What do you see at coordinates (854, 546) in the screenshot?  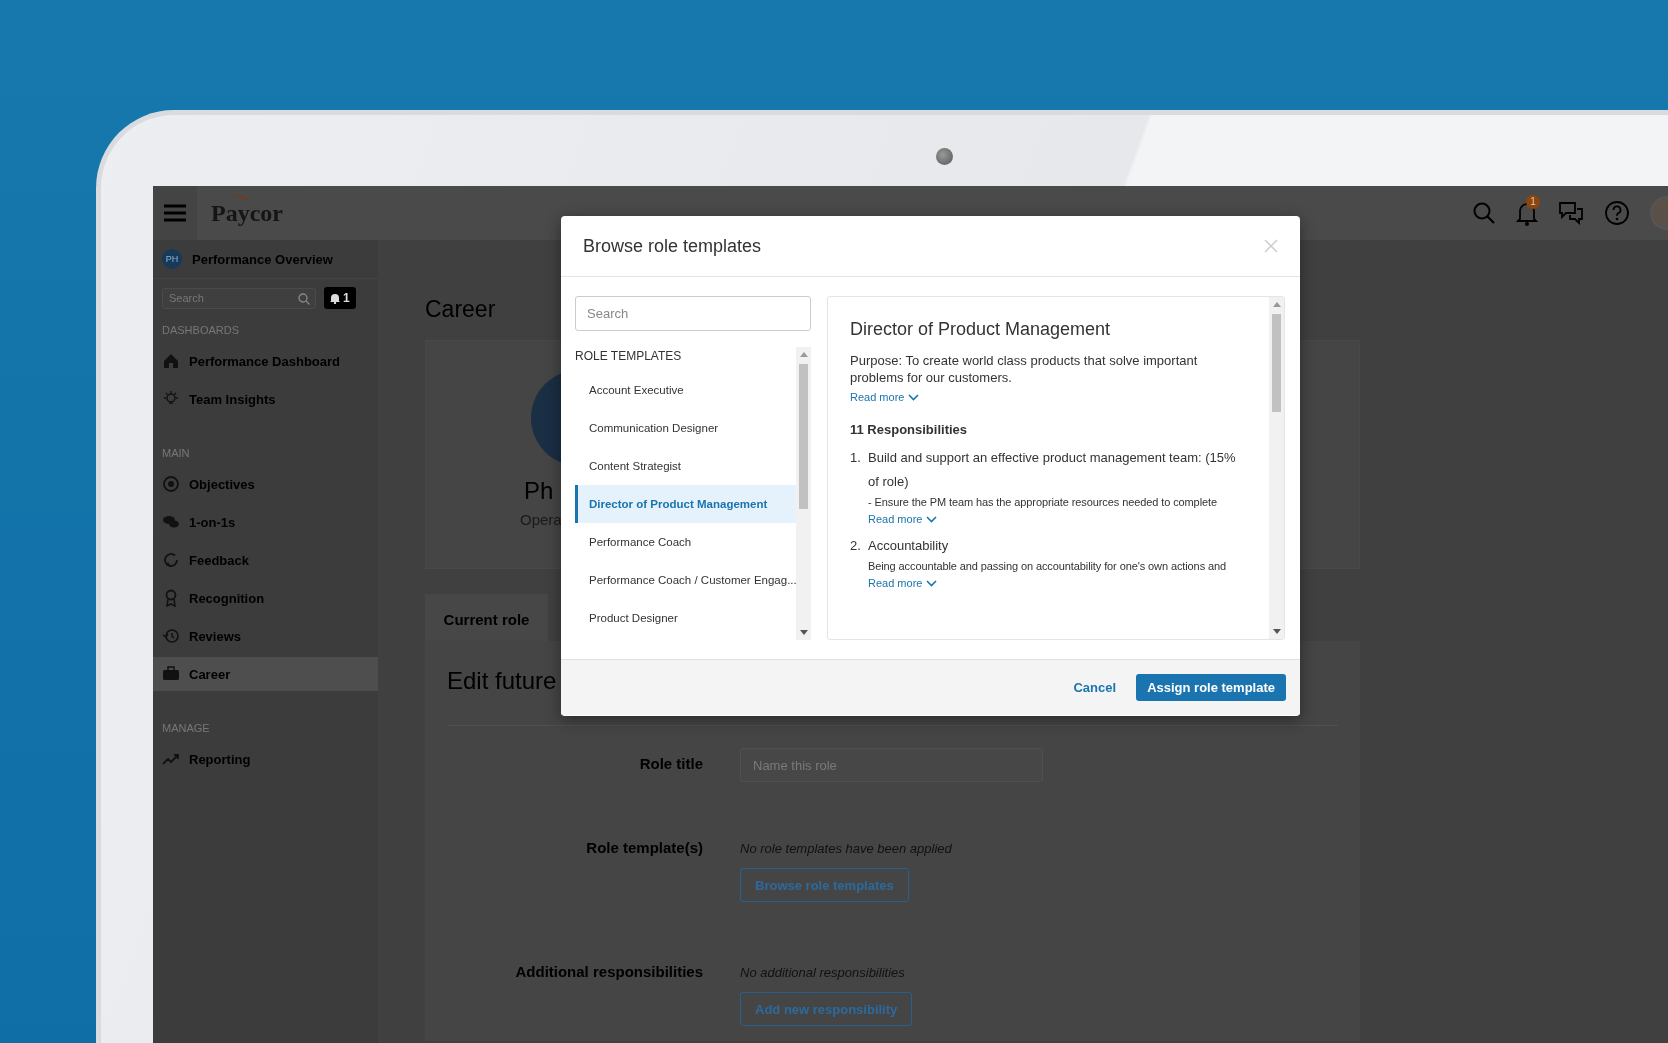 I see `item-number: 2.` at bounding box center [854, 546].